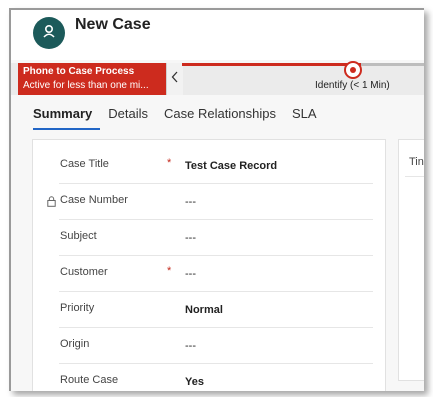 Image resolution: width=433 pixels, height=397 pixels. Describe the element at coordinates (352, 85) in the screenshot. I see `stage-label-identify: Identify (< 1 Min)` at that location.